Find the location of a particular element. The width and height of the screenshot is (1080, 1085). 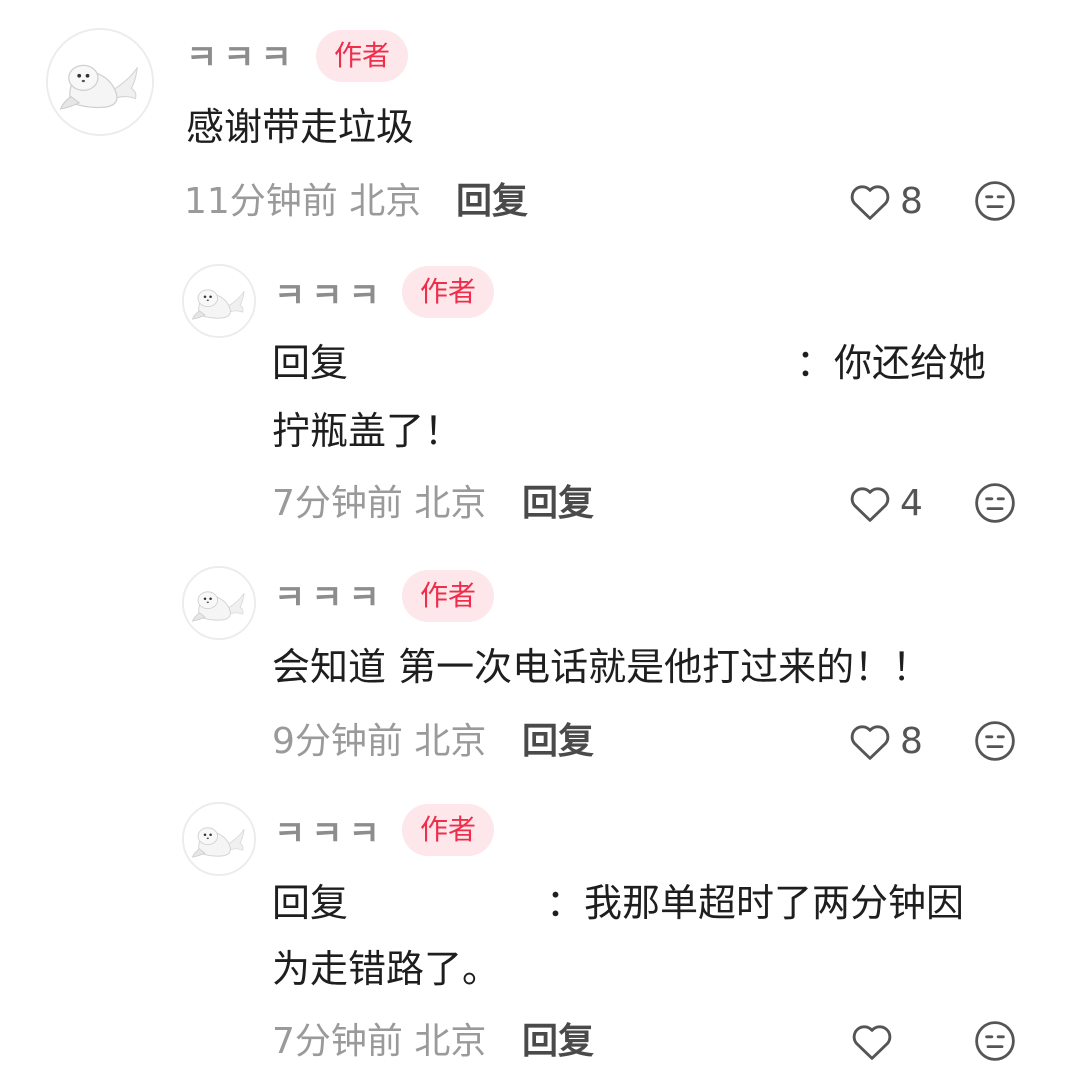

comment-text: 会知道 第一次电话就是他打过来的！！ is located at coordinates (601, 667).